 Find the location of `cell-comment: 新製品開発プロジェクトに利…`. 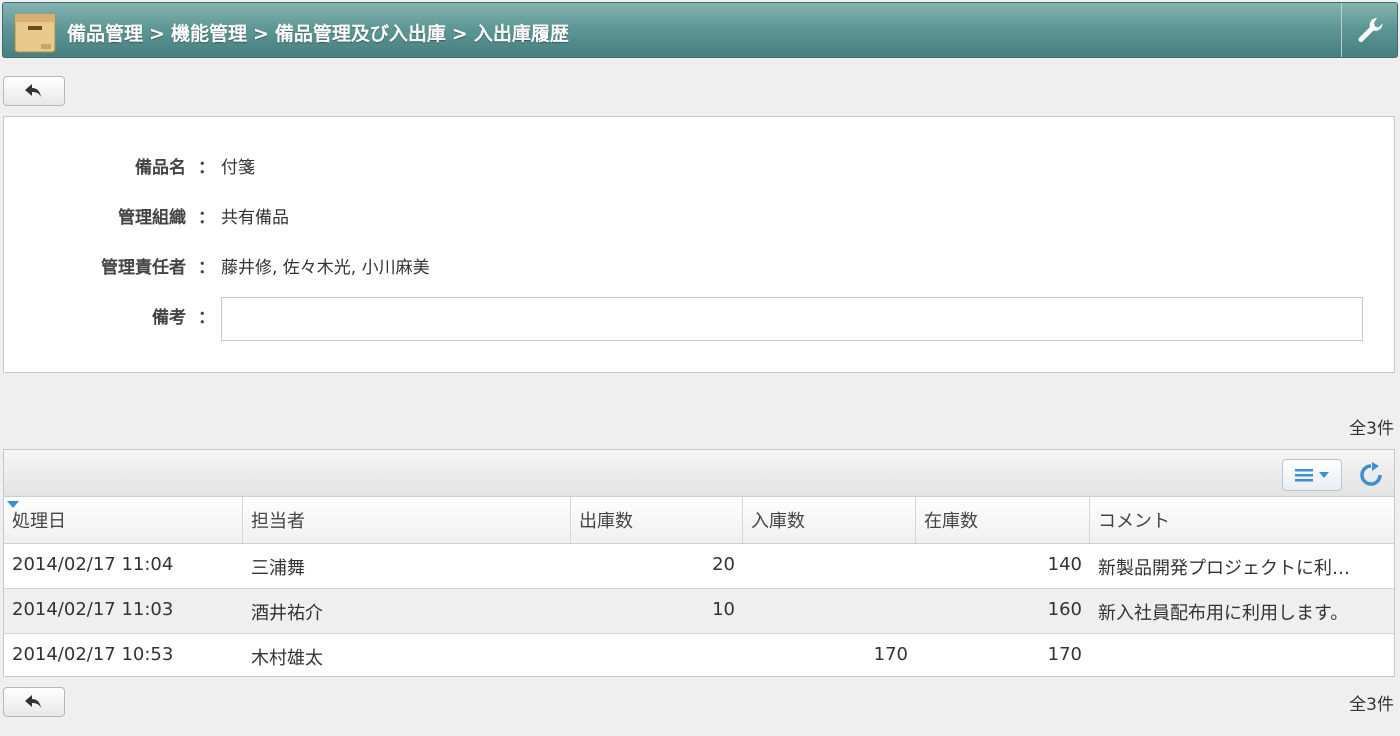

cell-comment: 新製品開発プロジェクトに利… is located at coordinates (1224, 568).